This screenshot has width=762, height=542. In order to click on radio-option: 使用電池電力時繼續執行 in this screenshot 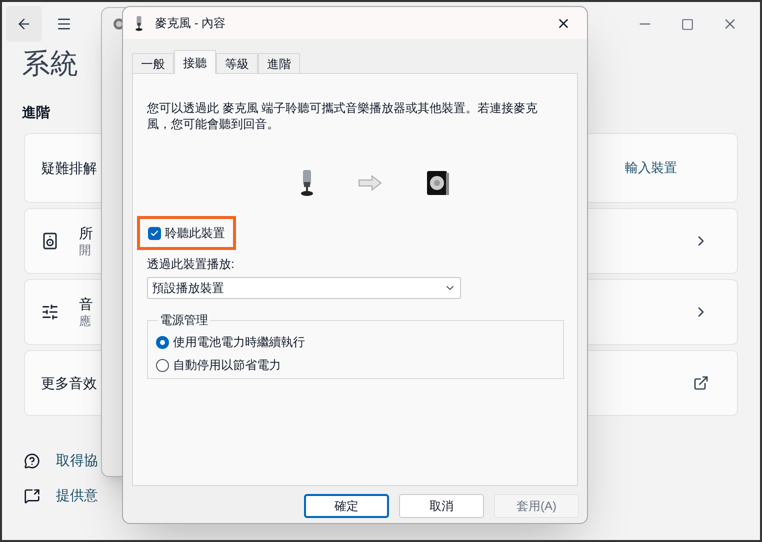, I will do `click(230, 342)`.